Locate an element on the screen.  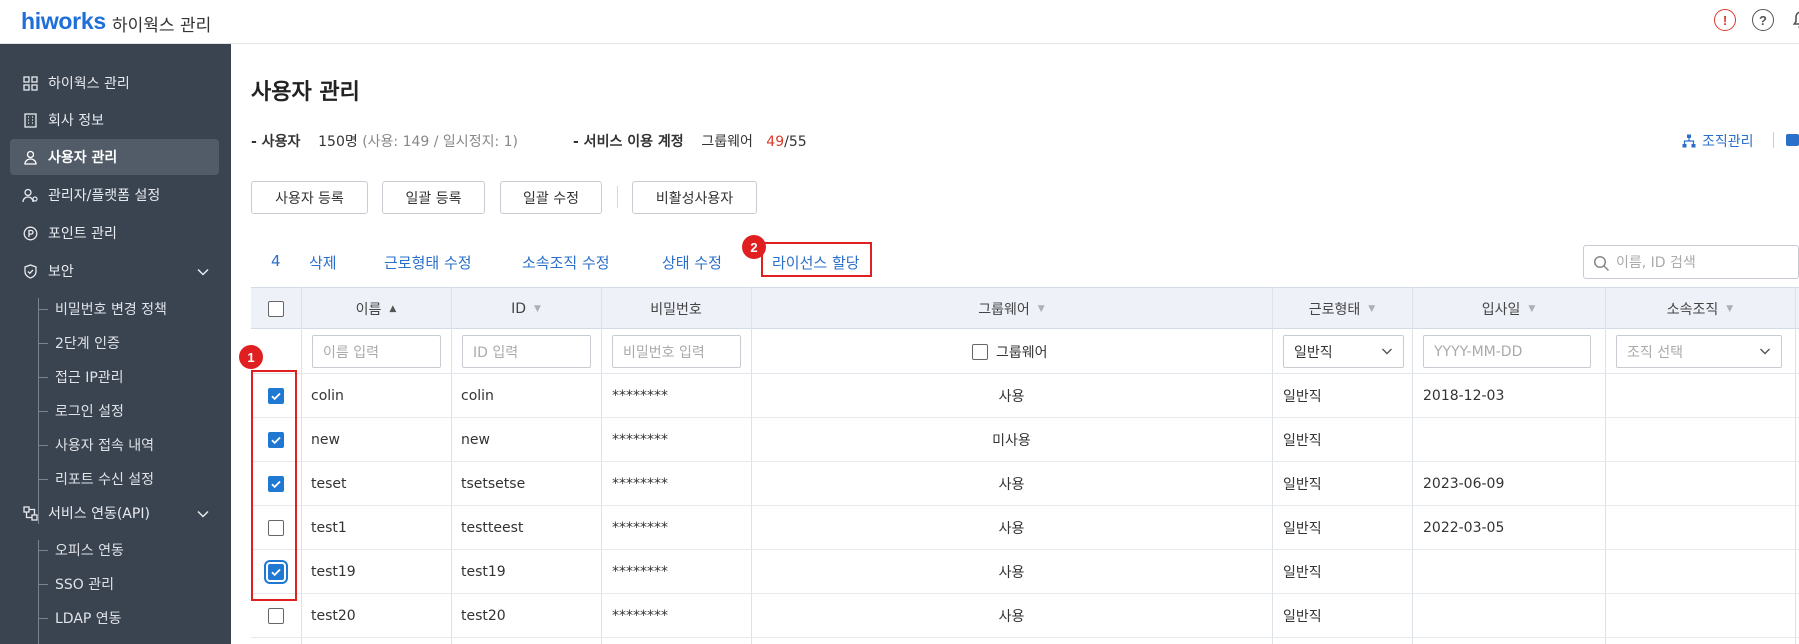
org-management-link: 조직관리 is located at coordinates (1718, 141).